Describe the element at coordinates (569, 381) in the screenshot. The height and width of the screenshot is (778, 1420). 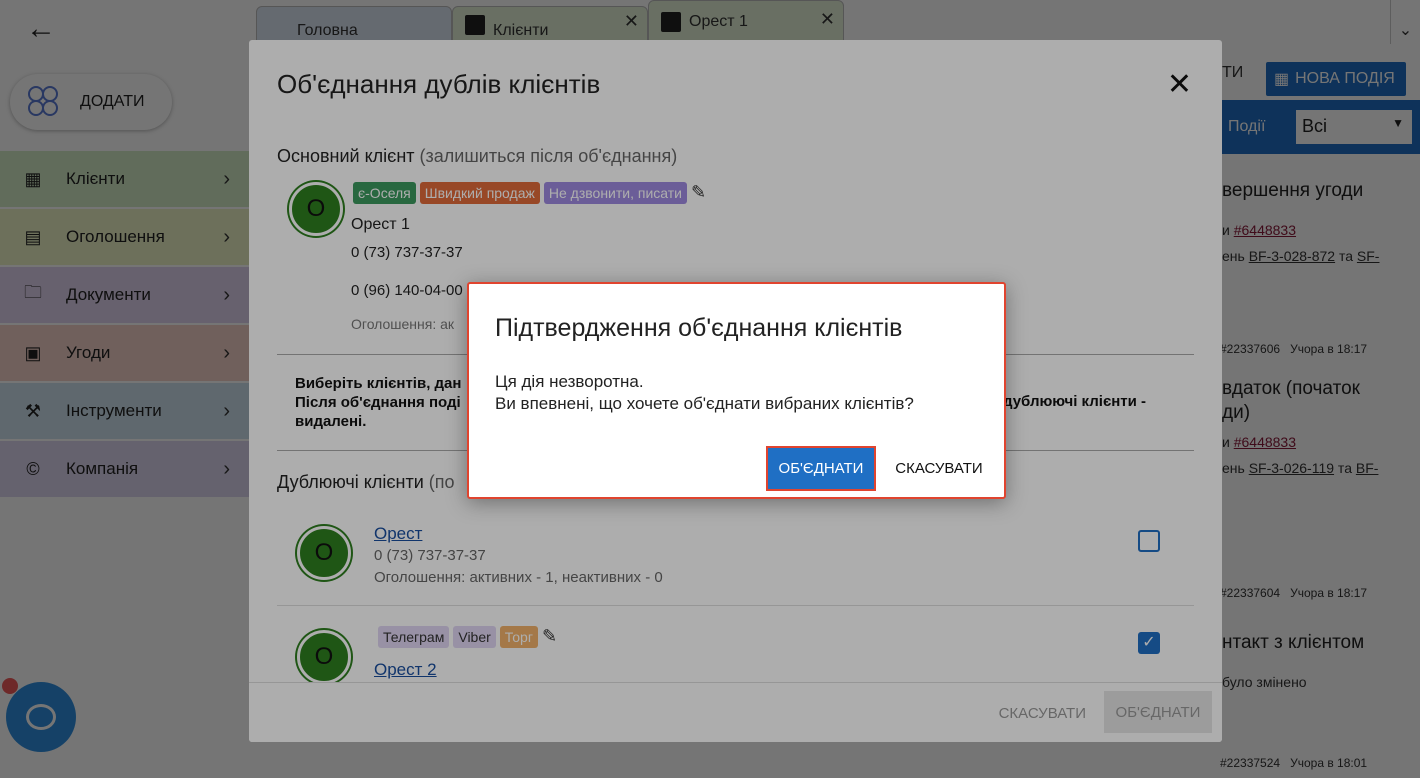
I see `confirm-text: Ця дія незворотна.` at that location.